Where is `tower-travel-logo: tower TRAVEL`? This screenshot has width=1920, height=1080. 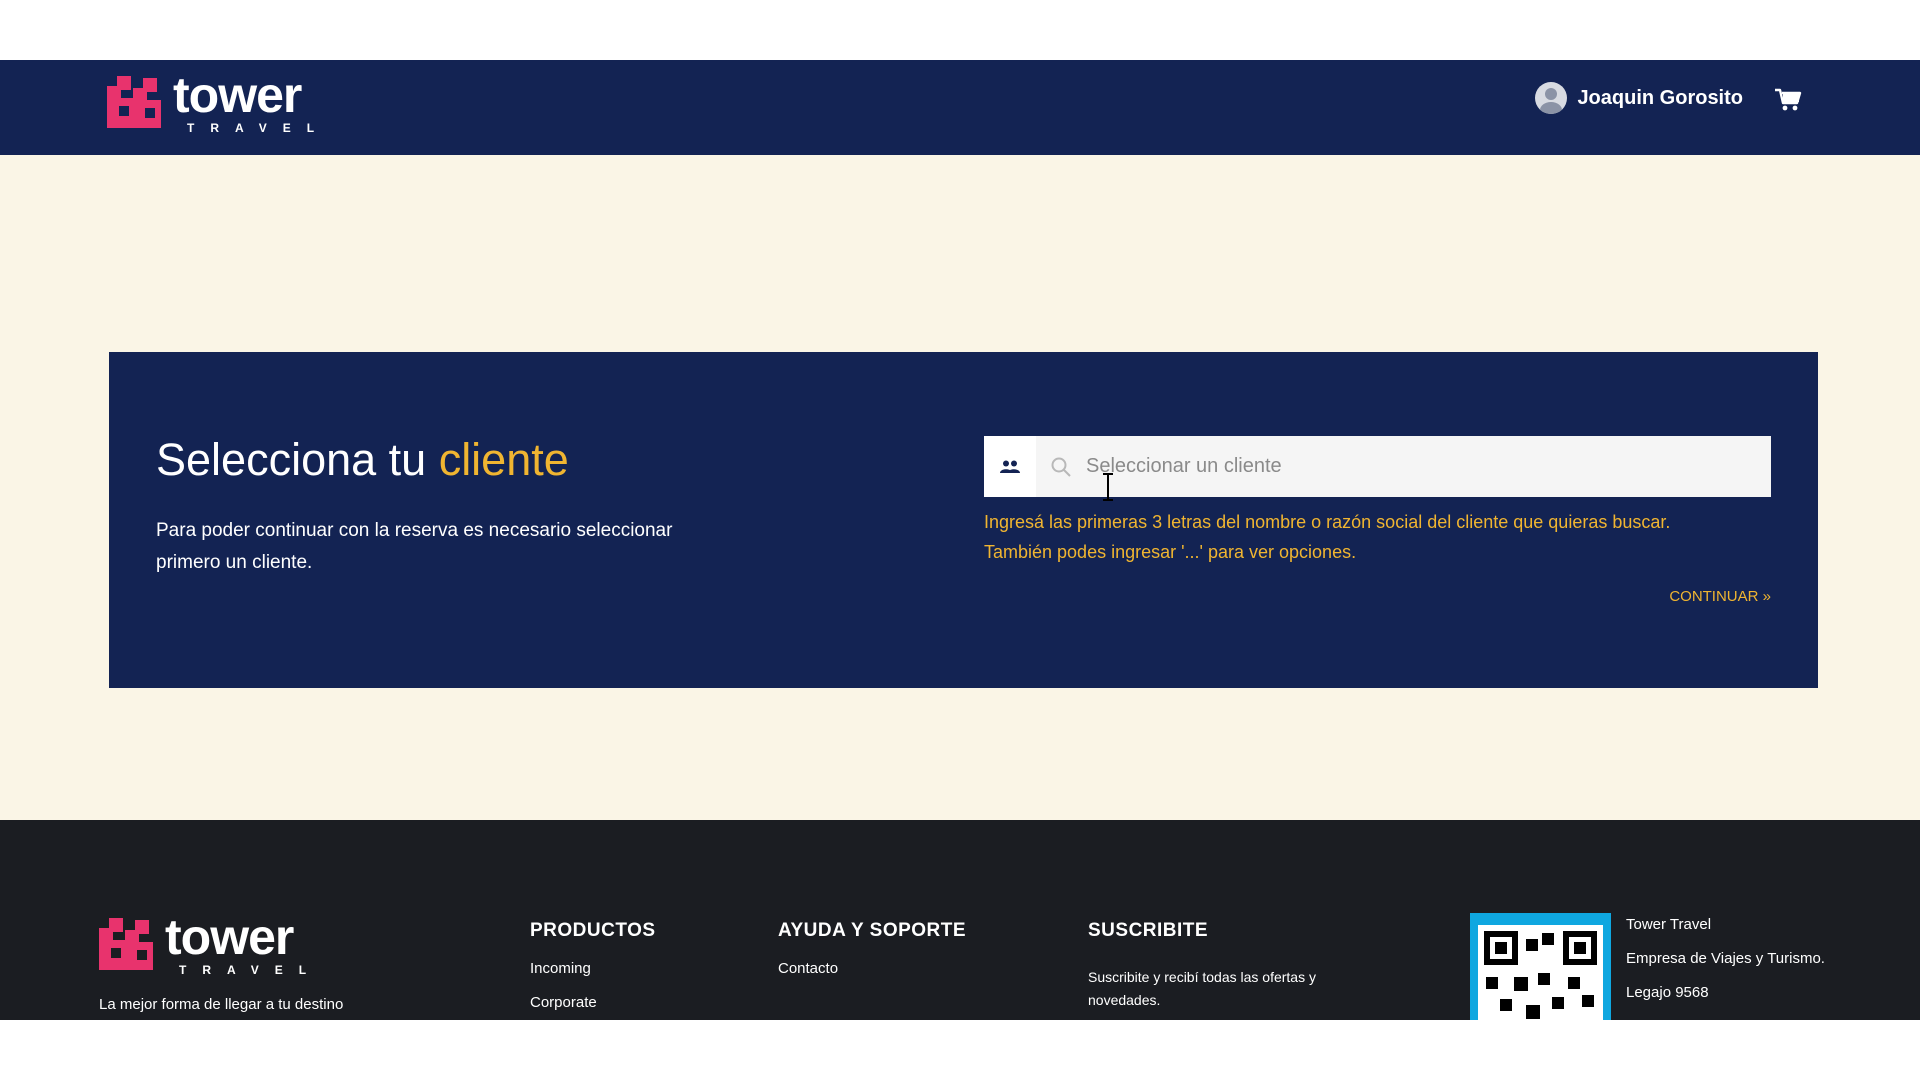 tower-travel-logo: tower TRAVEL is located at coordinates (218, 102).